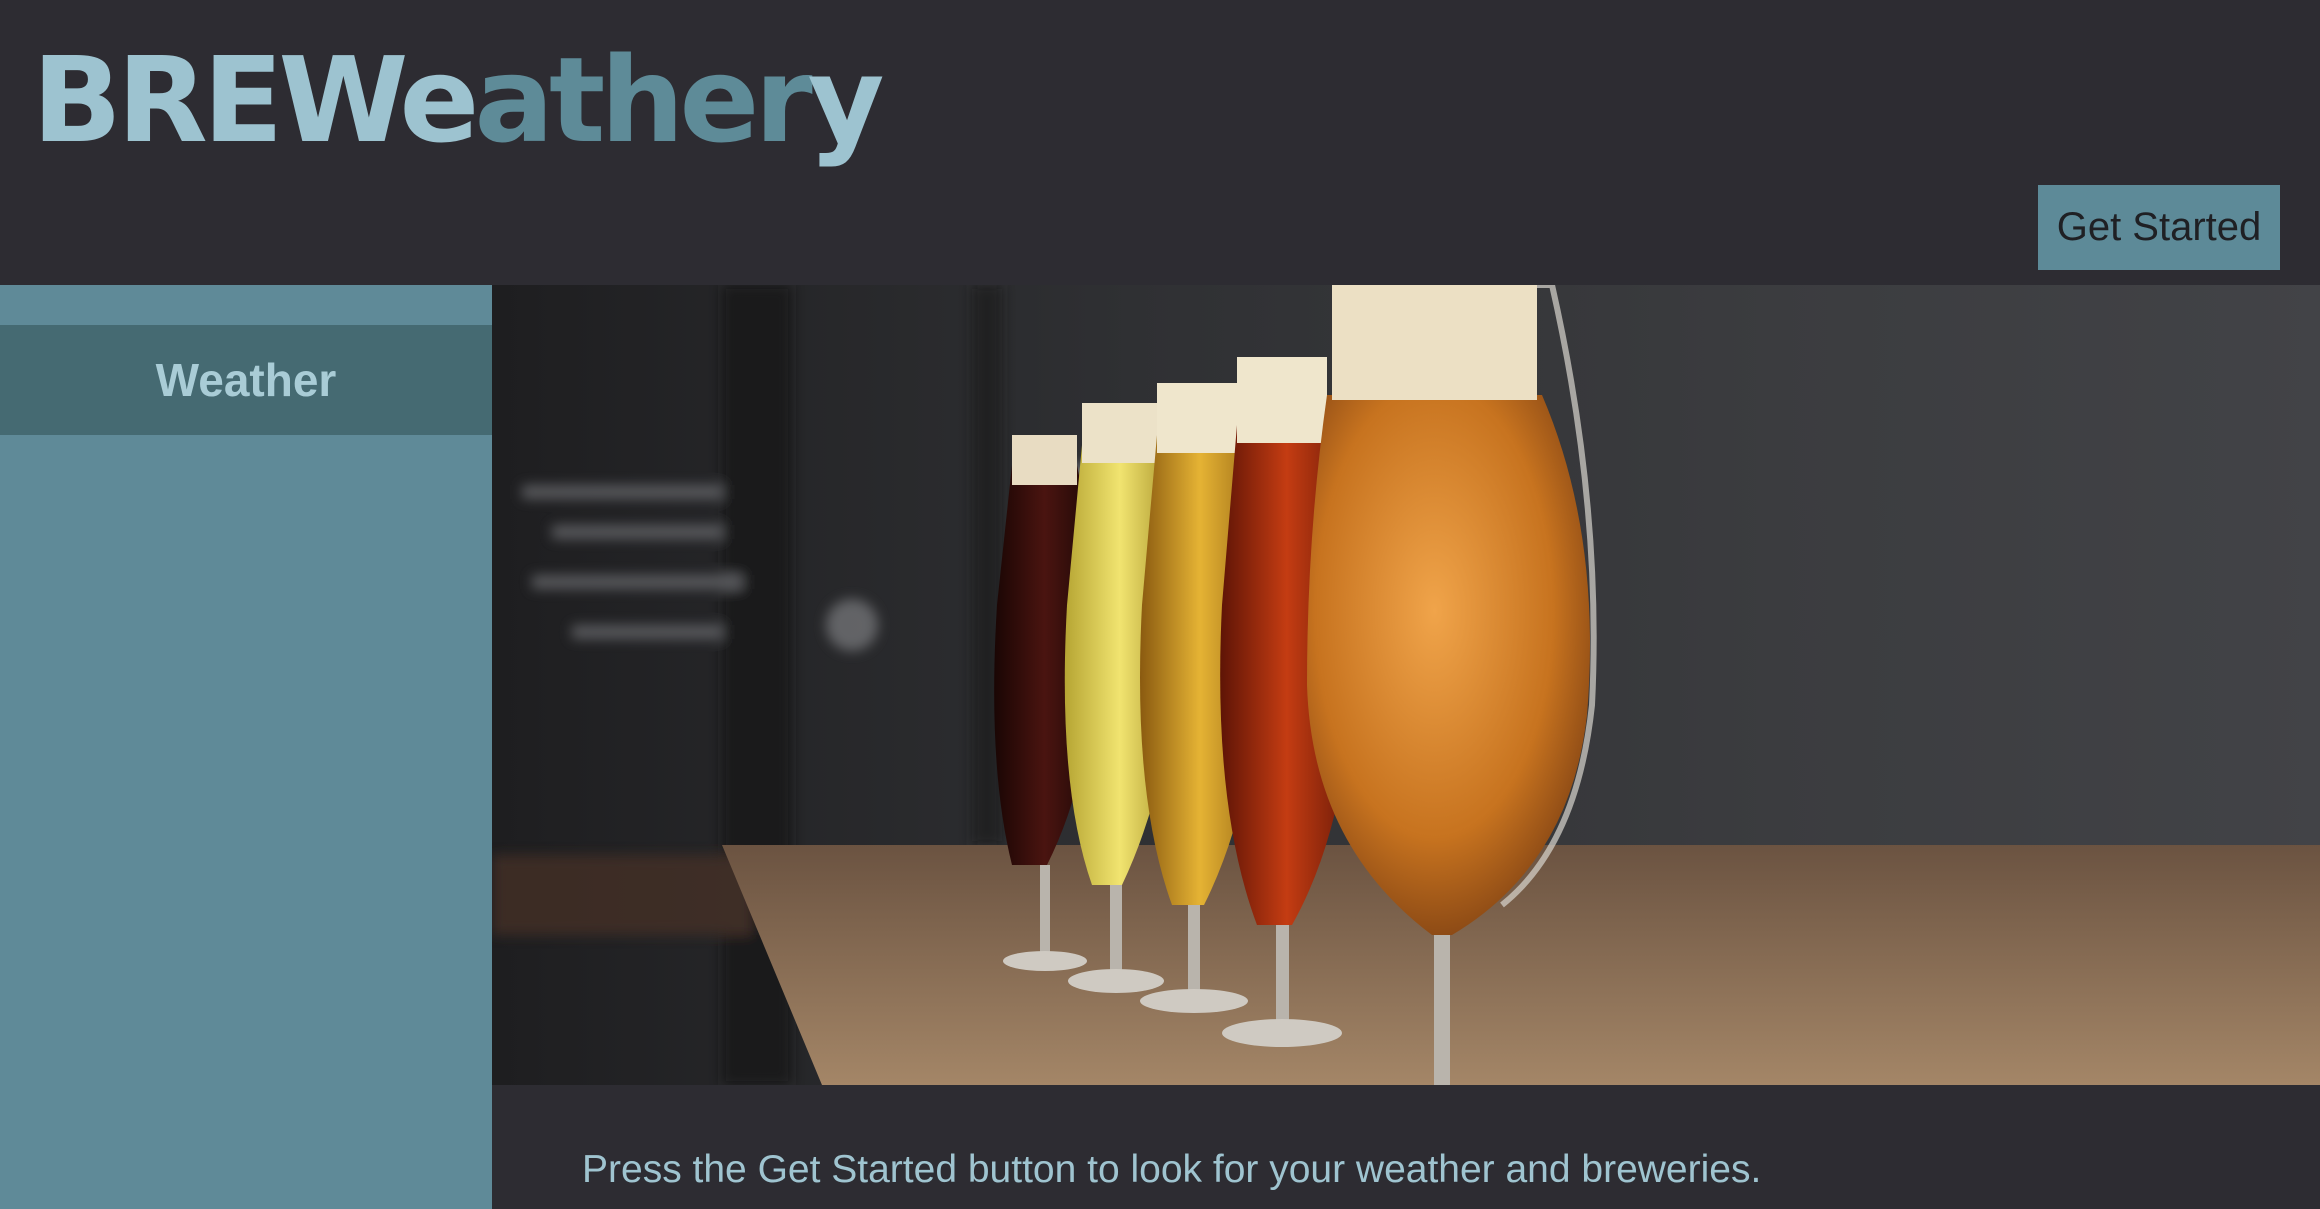 The height and width of the screenshot is (1209, 2320). What do you see at coordinates (246, 380) in the screenshot?
I see `sidebar-item-weather: Weather` at bounding box center [246, 380].